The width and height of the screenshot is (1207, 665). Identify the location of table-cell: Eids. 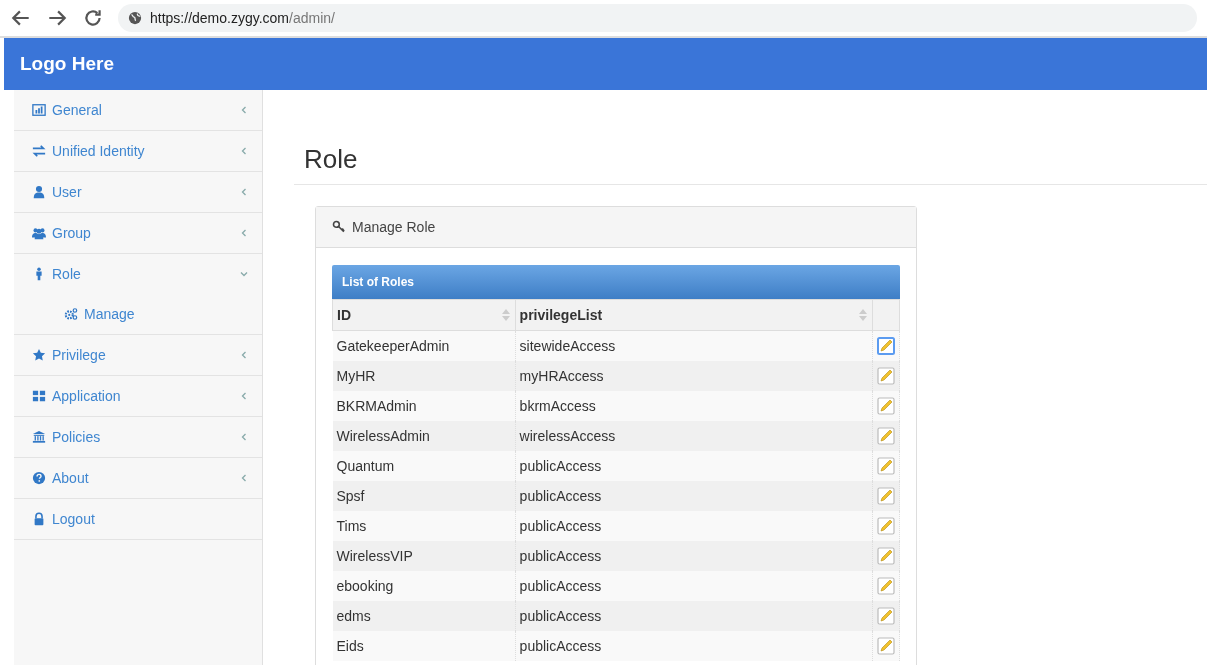
(424, 646).